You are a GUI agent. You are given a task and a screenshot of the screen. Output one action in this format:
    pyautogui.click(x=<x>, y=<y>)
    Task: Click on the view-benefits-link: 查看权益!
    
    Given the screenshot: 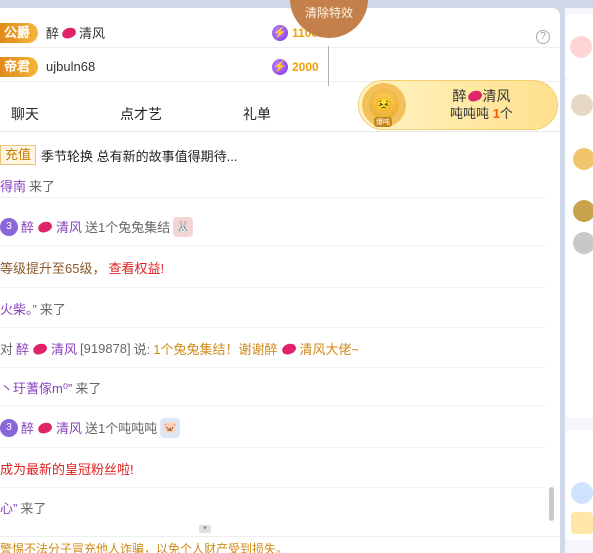 What is the action you would take?
    pyautogui.click(x=136, y=267)
    